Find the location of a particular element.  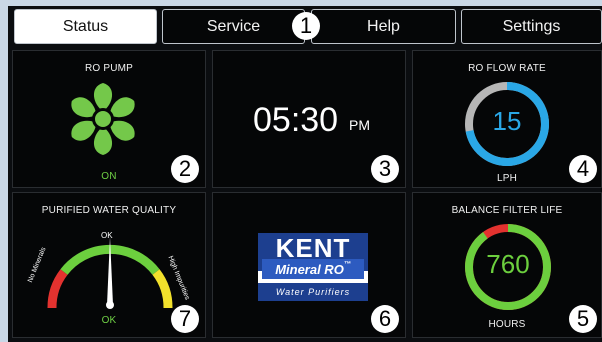

filter-life-value: 760 is located at coordinates (508, 264).